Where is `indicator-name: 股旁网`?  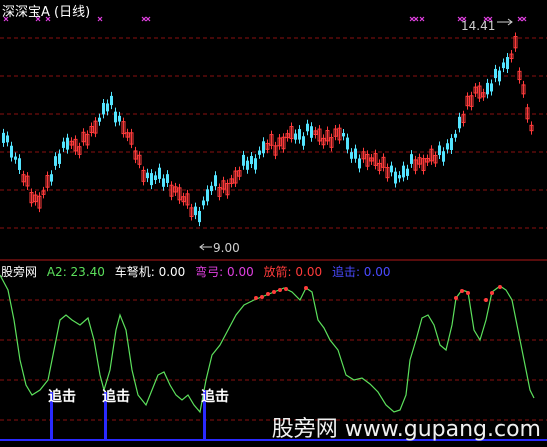 indicator-name: 股旁网 is located at coordinates (19, 272).